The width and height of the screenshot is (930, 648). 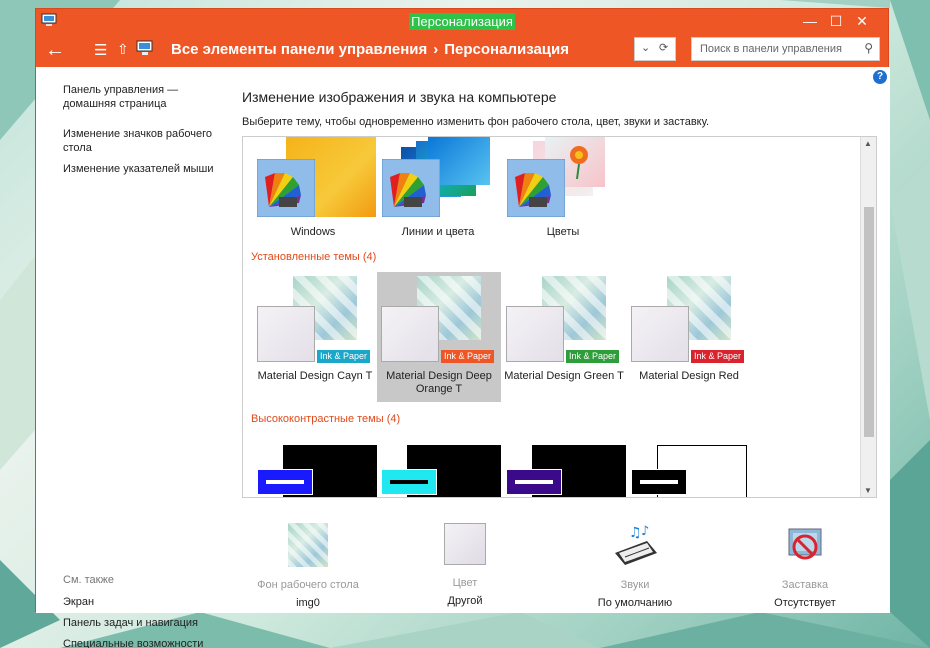 What do you see at coordinates (313, 232) in the screenshot?
I see `theme-label: Windows` at bounding box center [313, 232].